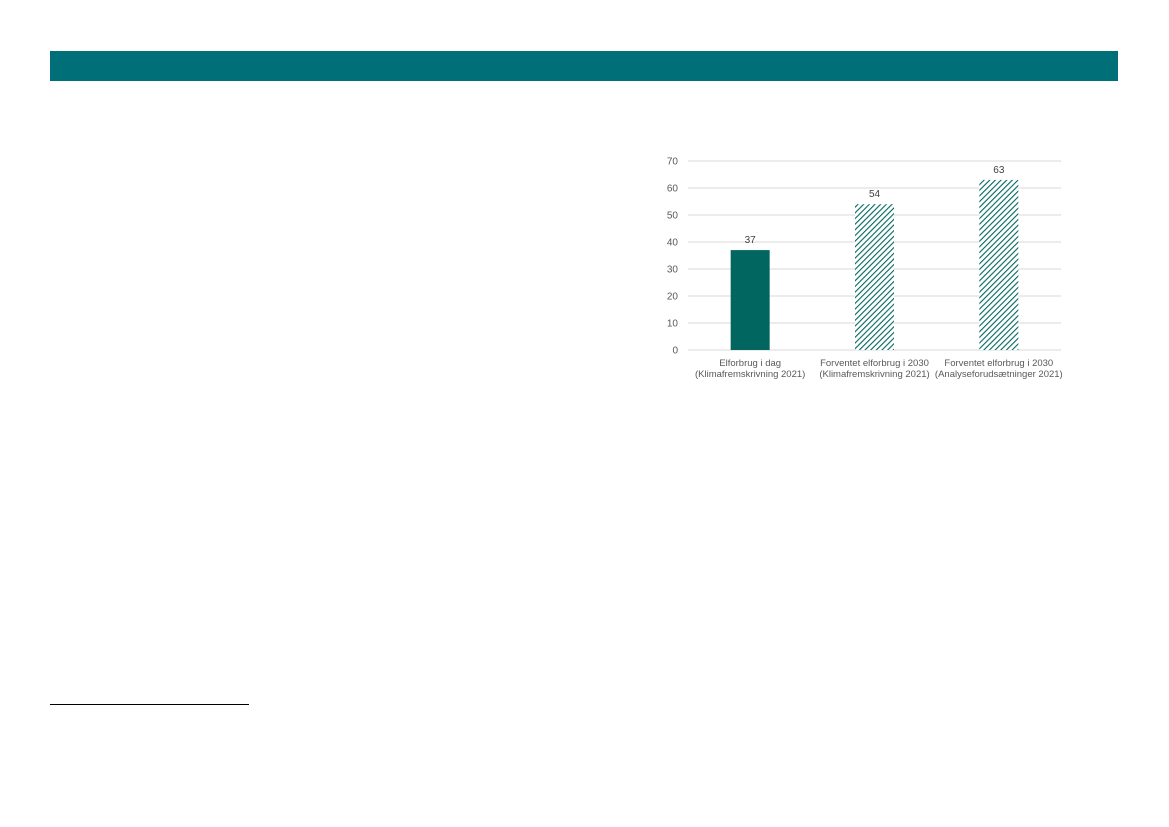  Describe the element at coordinates (673, 243) in the screenshot. I see `y-tick-label: 40` at that location.